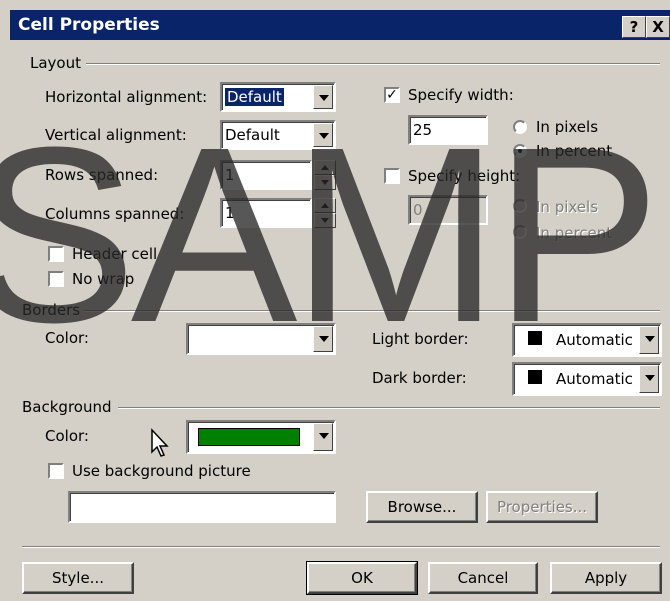  I want to click on dark-border-value: Automatic, so click(594, 379).